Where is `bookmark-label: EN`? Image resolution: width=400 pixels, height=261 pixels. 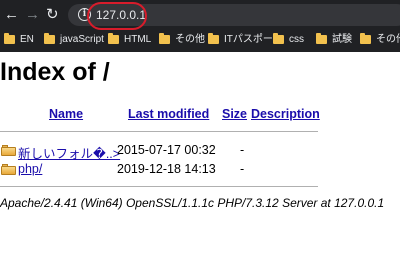
bookmark-label: EN is located at coordinates (27, 39).